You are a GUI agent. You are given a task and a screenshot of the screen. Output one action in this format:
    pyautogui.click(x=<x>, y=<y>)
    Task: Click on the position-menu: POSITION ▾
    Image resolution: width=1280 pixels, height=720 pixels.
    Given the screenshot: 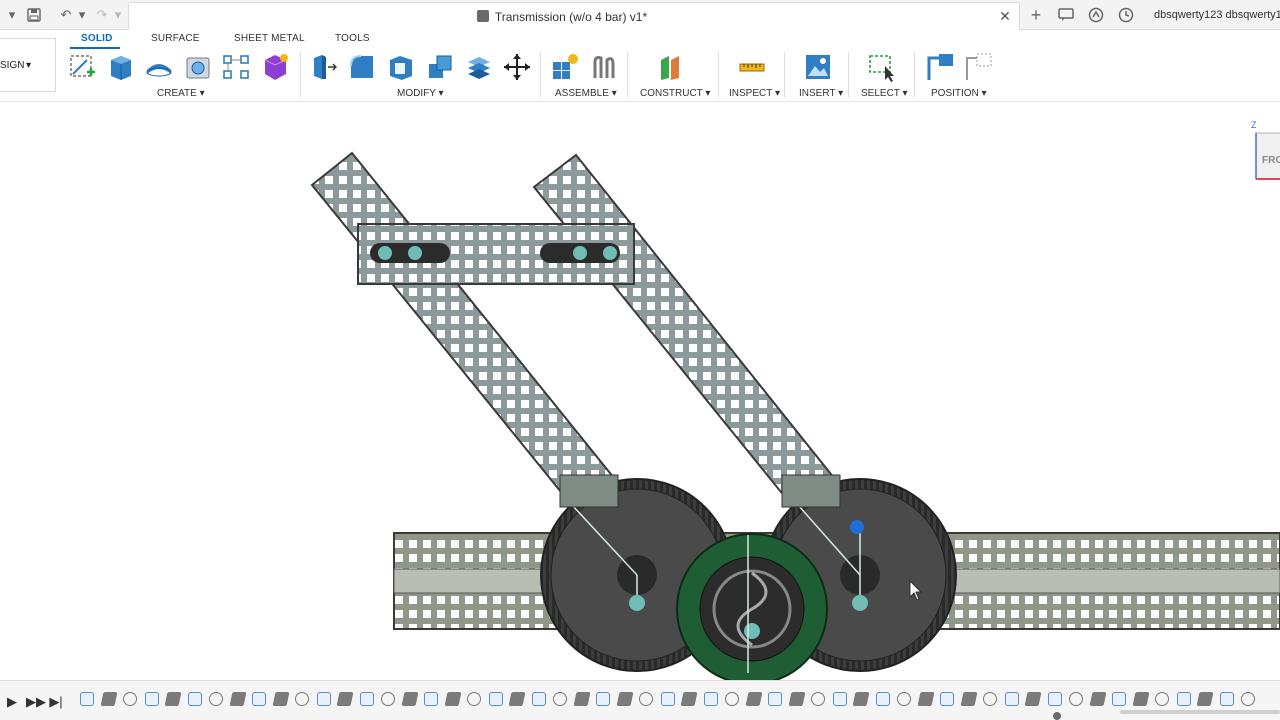 What is the action you would take?
    pyautogui.click(x=959, y=93)
    